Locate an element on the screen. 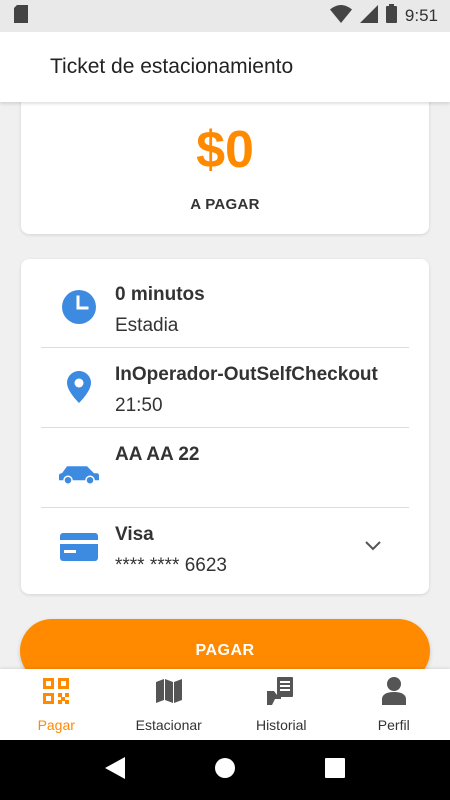 The image size is (450, 800). page-title: Ticket de estacionamiento is located at coordinates (172, 66).